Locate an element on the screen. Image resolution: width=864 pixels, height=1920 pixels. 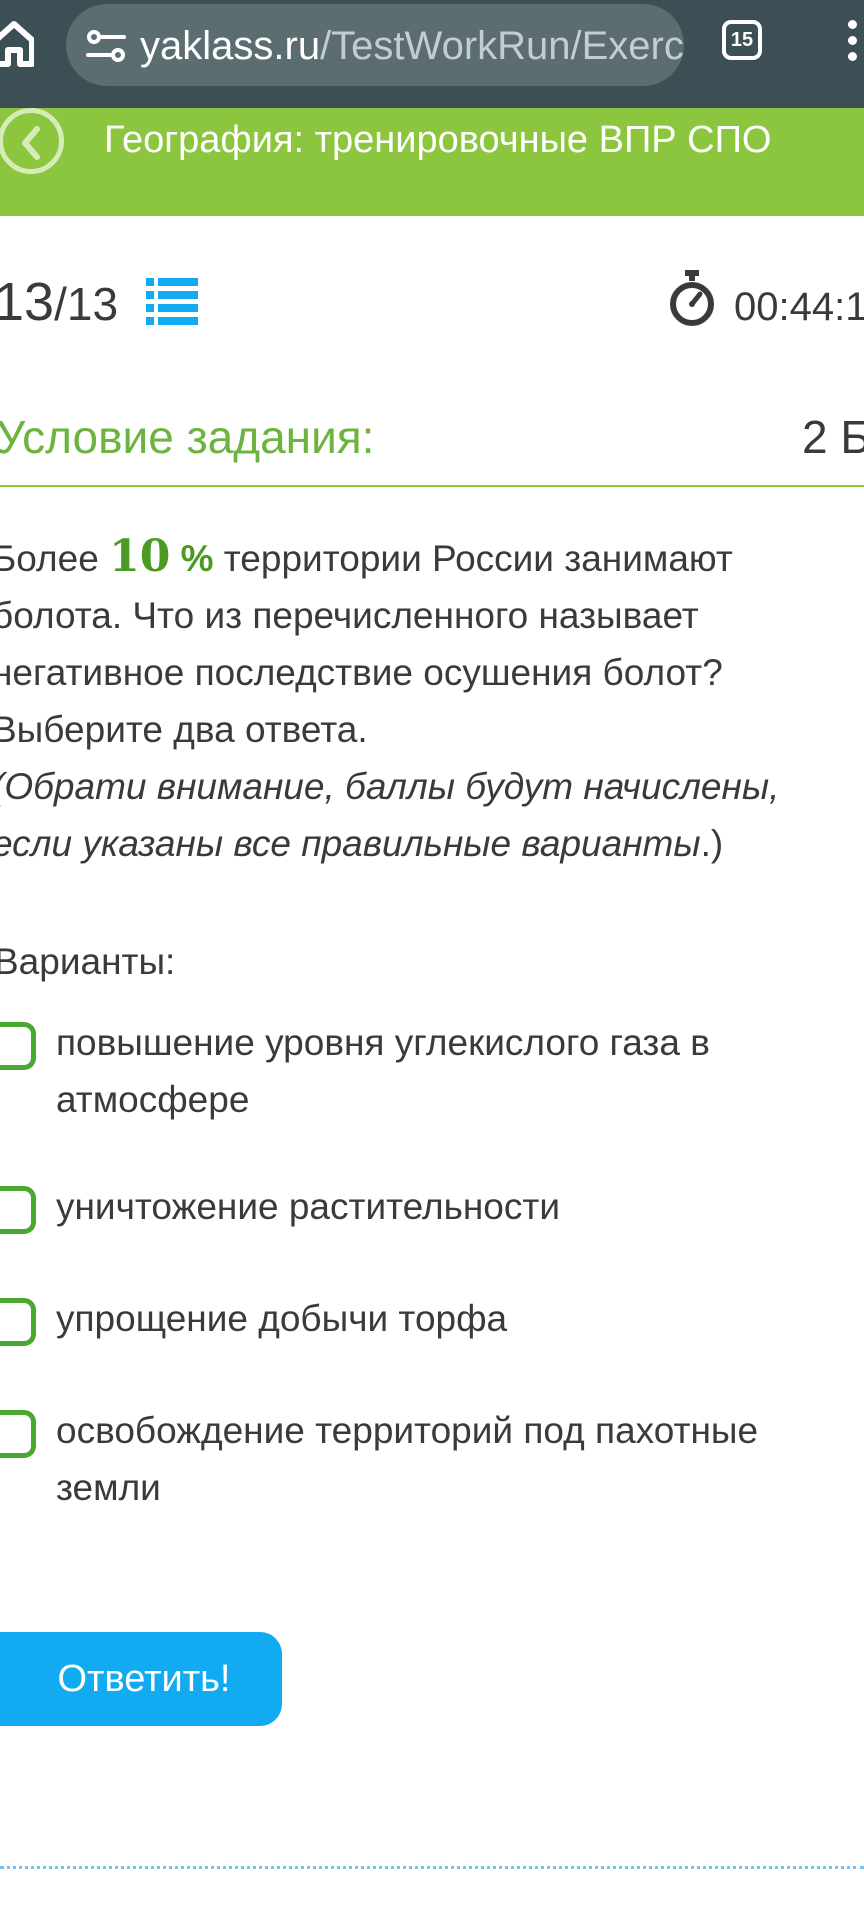
section-divider is located at coordinates (432, 486).